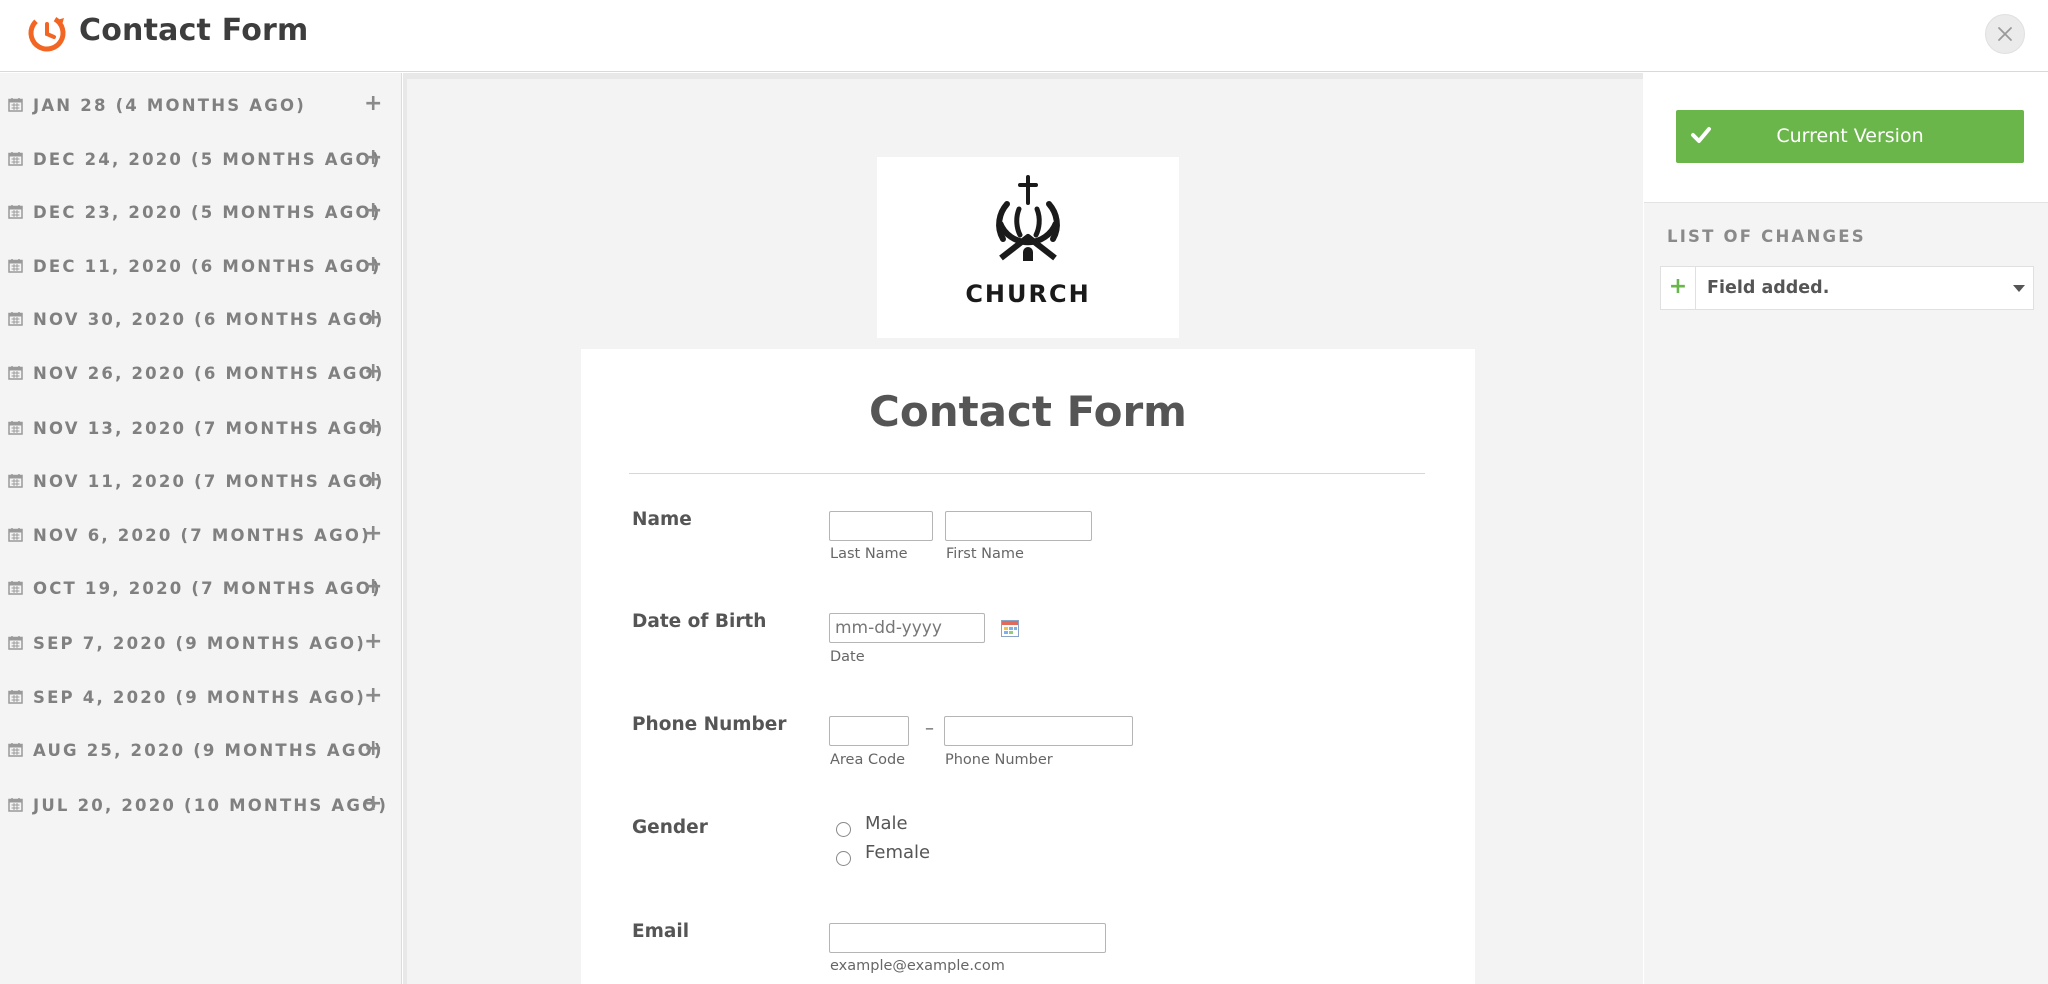 This screenshot has height=984, width=2048. What do you see at coordinates (699, 621) in the screenshot?
I see `dob-label: Date of Birth` at bounding box center [699, 621].